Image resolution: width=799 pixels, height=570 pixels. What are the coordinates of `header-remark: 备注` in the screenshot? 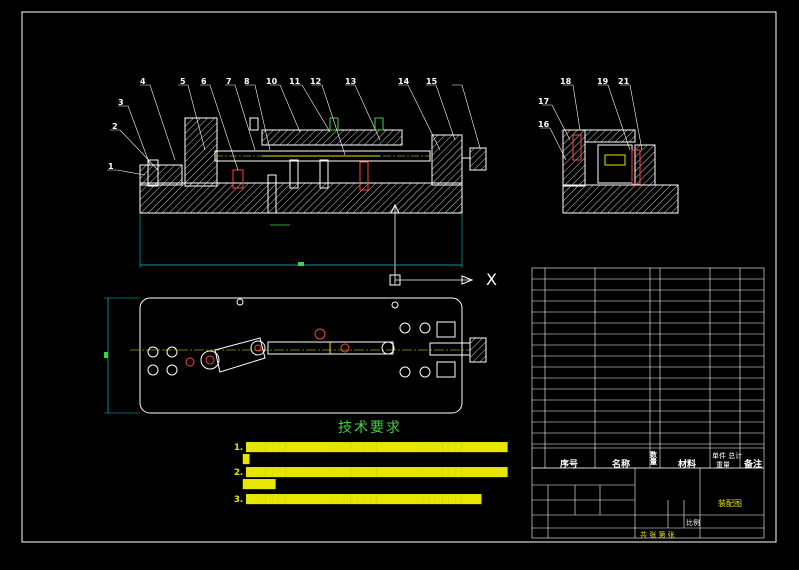 It's located at (753, 465).